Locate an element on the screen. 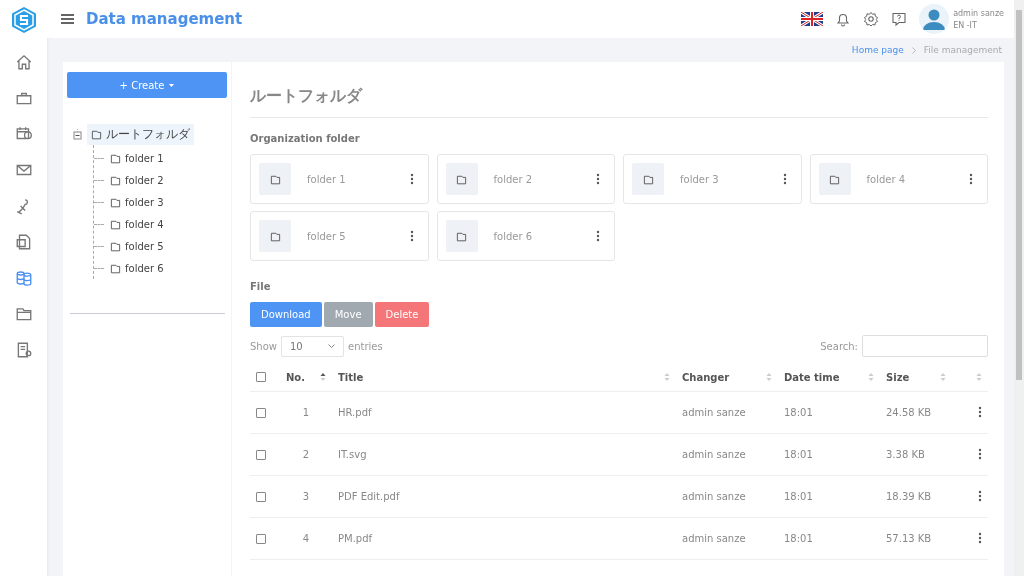 Image resolution: width=1024 pixels, height=576 pixels. database-icon is located at coordinates (23, 278).